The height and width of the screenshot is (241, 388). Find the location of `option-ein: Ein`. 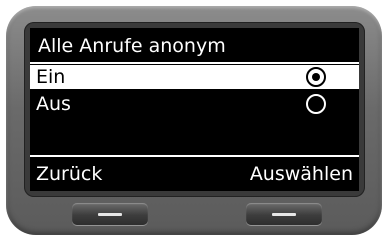

option-ein: Ein is located at coordinates (194, 77).